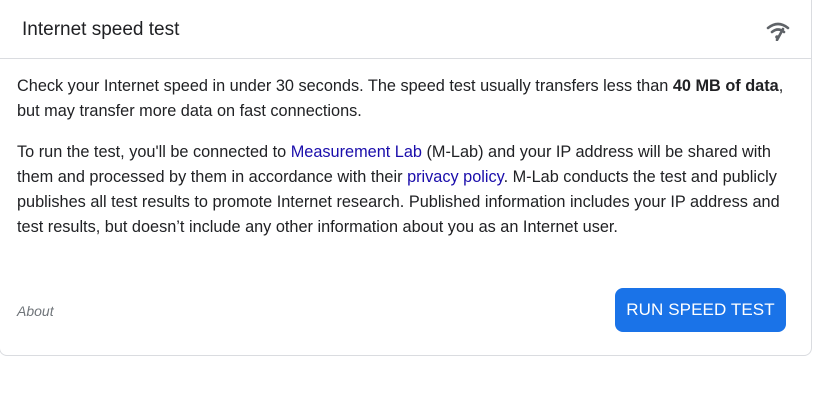 Image resolution: width=831 pixels, height=398 pixels. Describe the element at coordinates (154, 152) in the screenshot. I see `p2-text-start: To run the test, you'll be connected to` at that location.